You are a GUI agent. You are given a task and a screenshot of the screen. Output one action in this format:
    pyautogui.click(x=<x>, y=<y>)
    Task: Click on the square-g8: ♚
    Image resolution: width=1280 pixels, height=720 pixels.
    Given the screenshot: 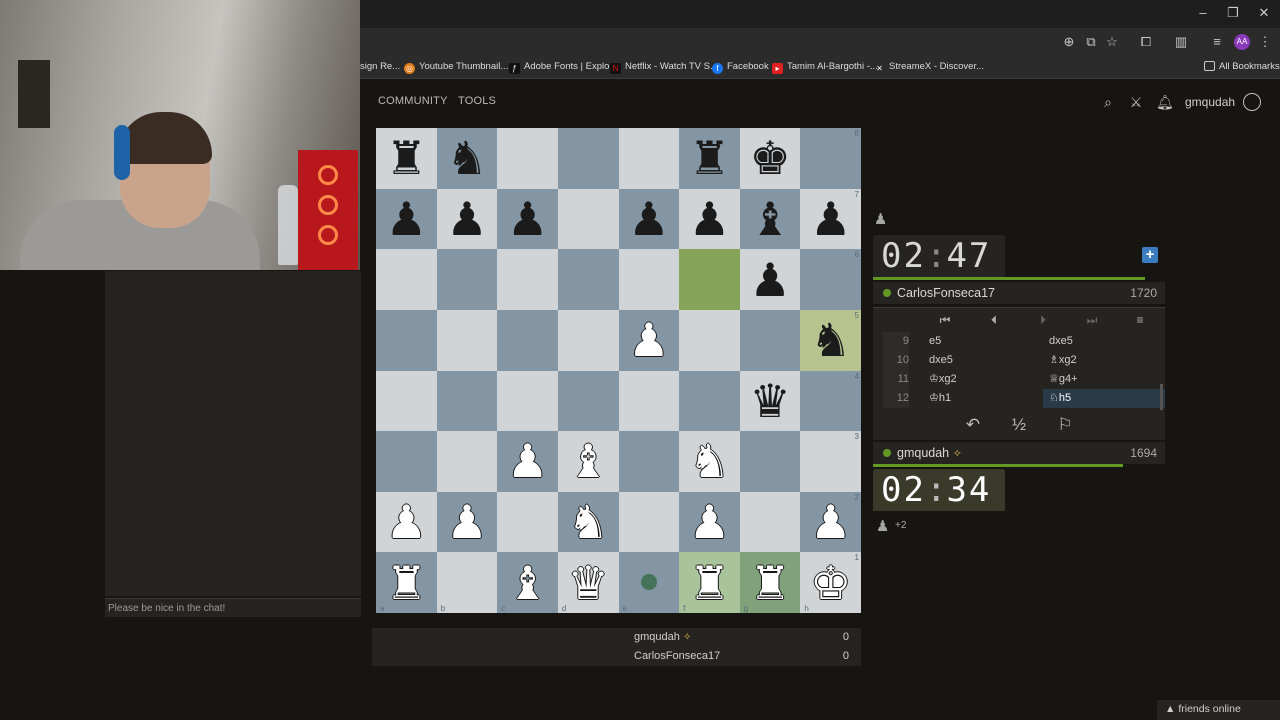 What is the action you would take?
    pyautogui.click(x=770, y=158)
    